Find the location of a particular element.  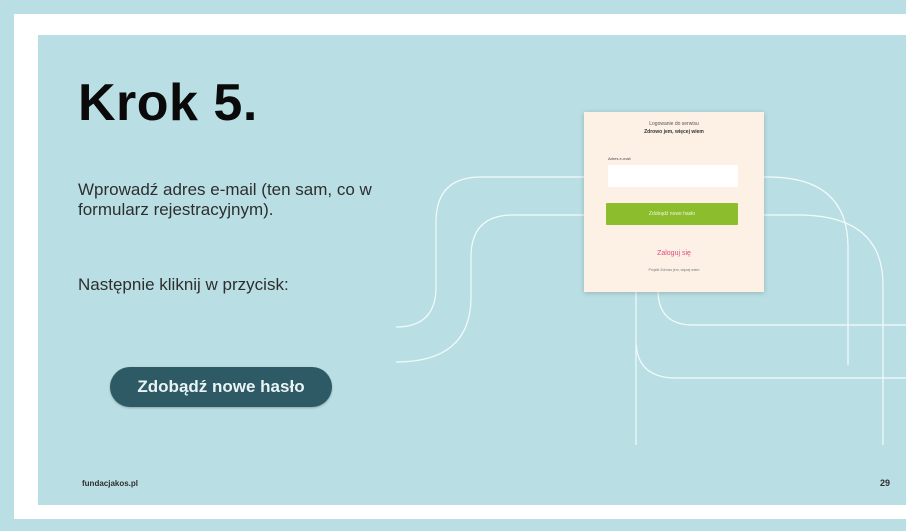

email-field is located at coordinates (673, 176).